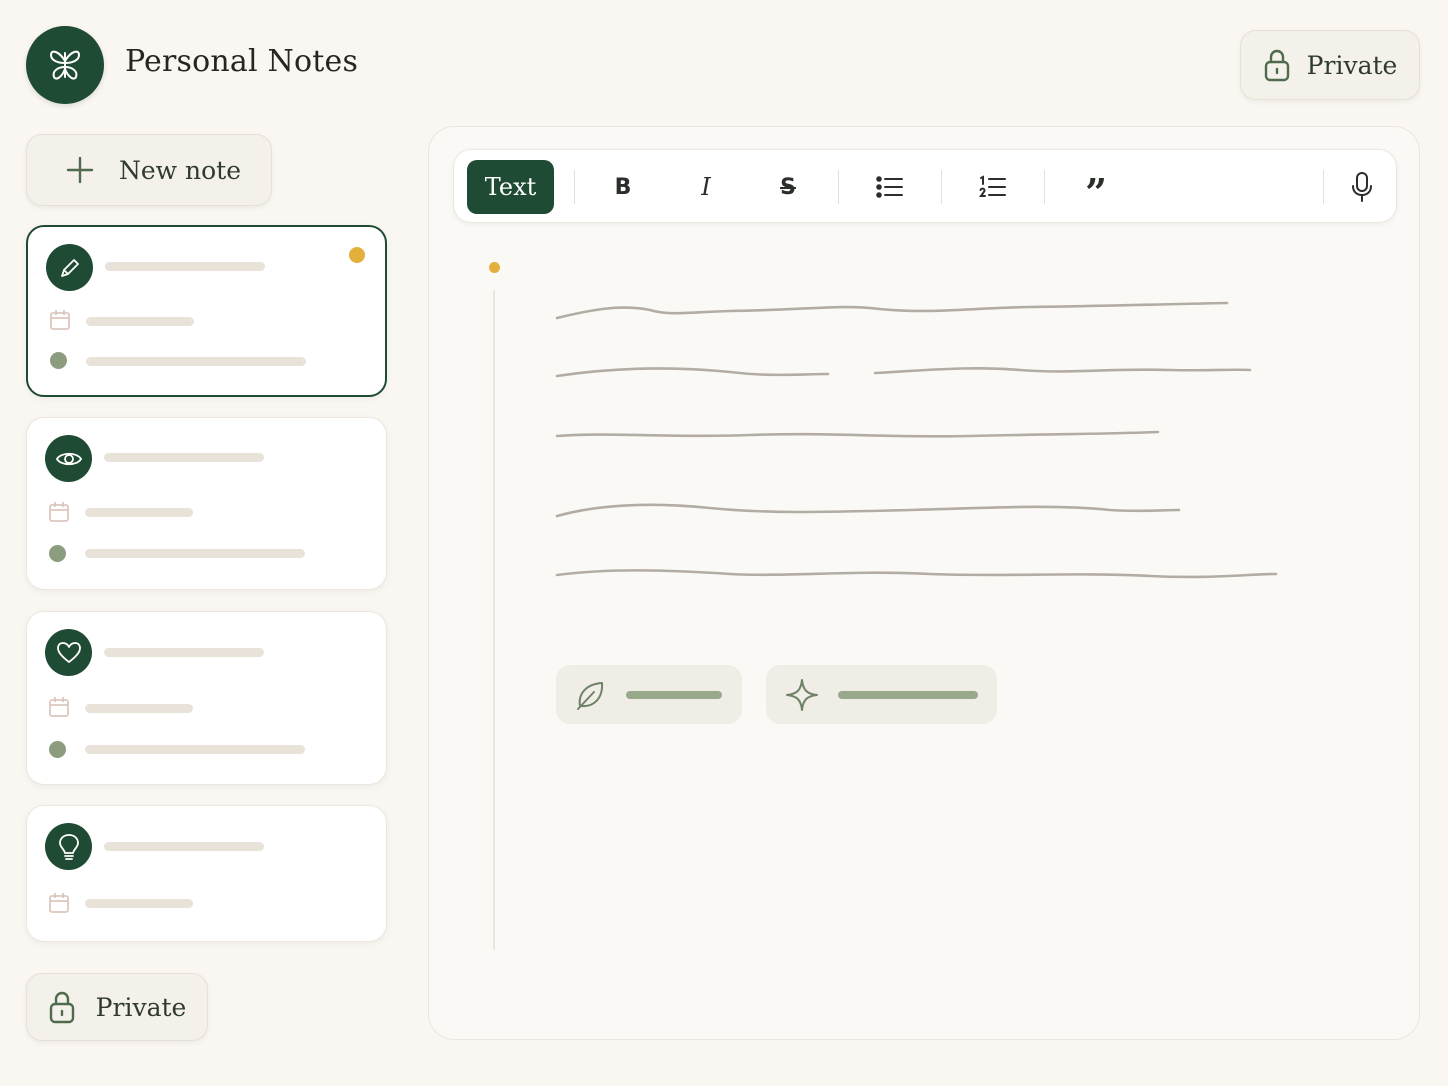 The height and width of the screenshot is (1086, 1448). What do you see at coordinates (494, 620) in the screenshot?
I see `editor-margin-line` at bounding box center [494, 620].